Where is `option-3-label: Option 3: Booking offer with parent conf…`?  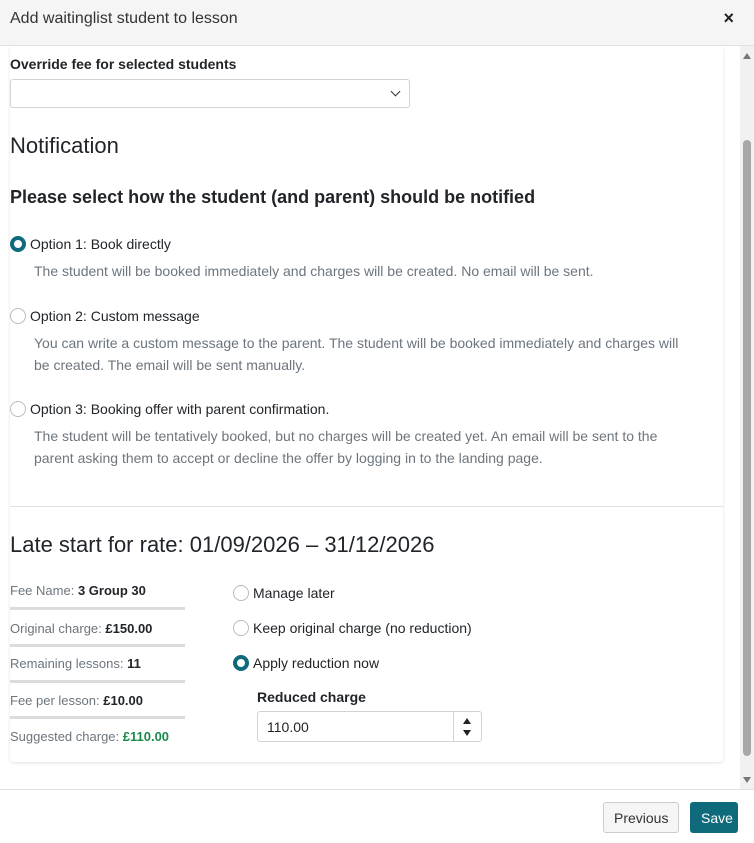
option-3-label: Option 3: Booking offer with parent conf… is located at coordinates (179, 409).